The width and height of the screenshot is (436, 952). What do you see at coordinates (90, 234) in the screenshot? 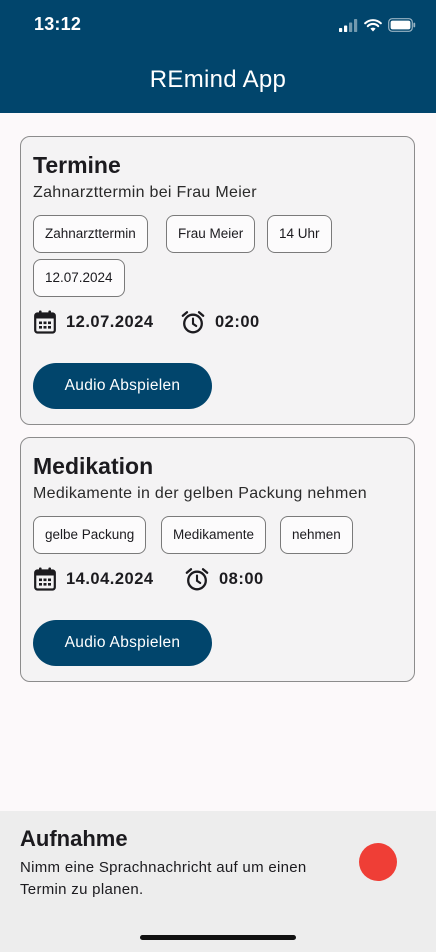
I see `keyword-chip: Zahnarzttermin` at bounding box center [90, 234].